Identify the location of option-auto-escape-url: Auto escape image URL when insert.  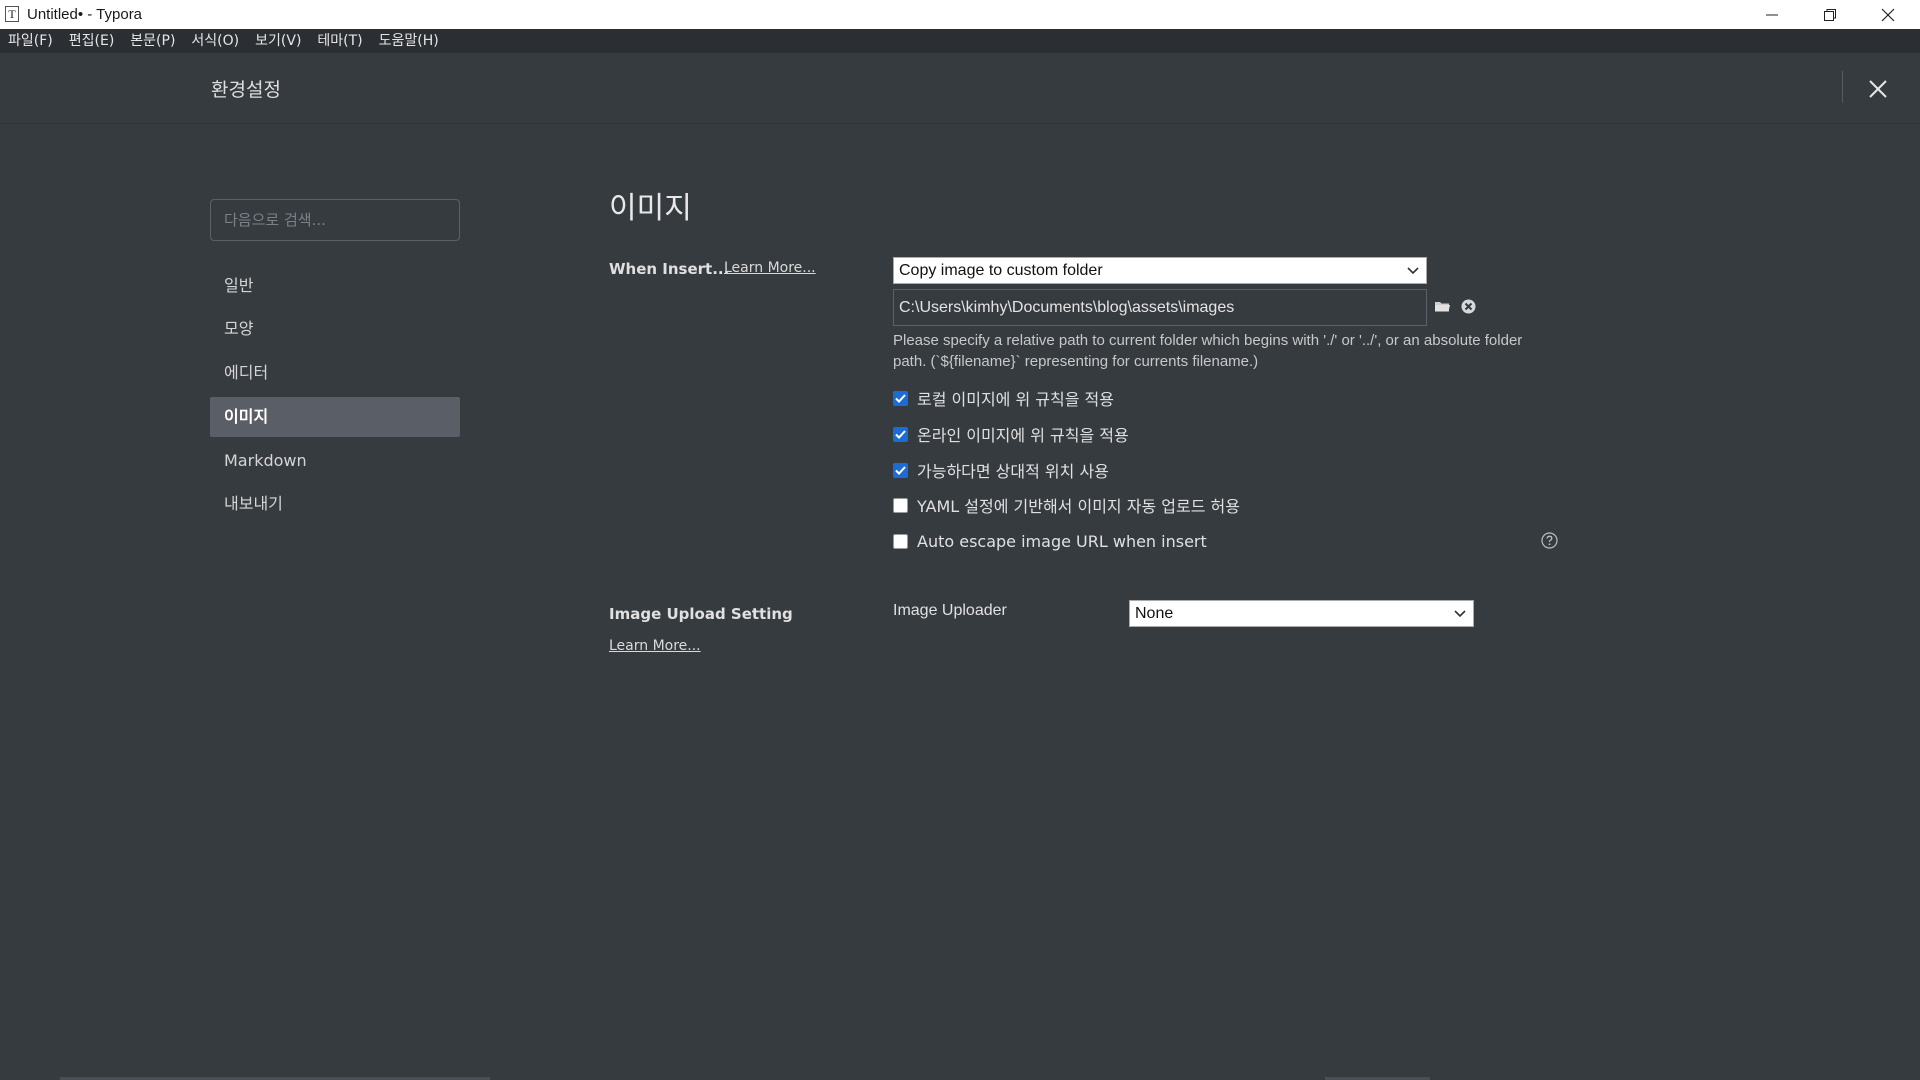
(1050, 541).